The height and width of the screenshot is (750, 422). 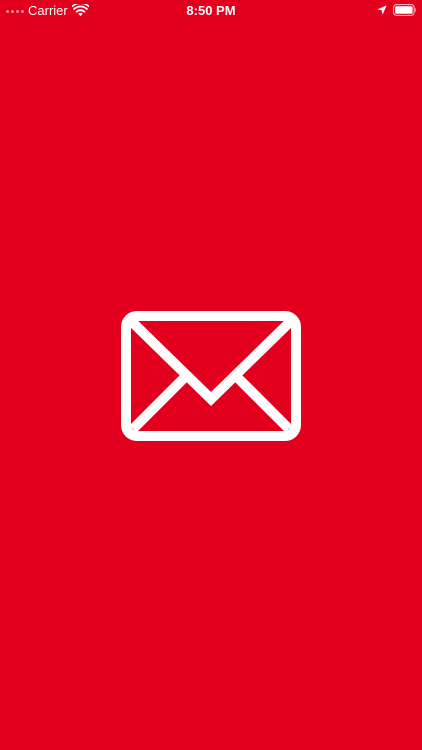 What do you see at coordinates (405, 10) in the screenshot?
I see `battery-icon` at bounding box center [405, 10].